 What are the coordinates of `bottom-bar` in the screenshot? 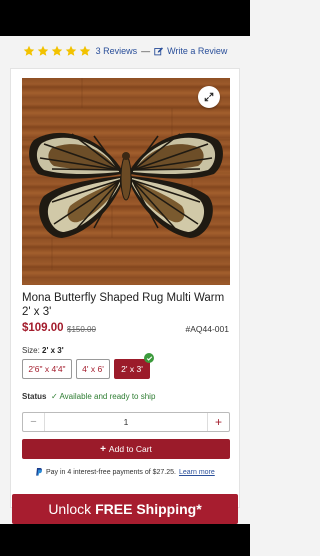 It's located at (125, 540).